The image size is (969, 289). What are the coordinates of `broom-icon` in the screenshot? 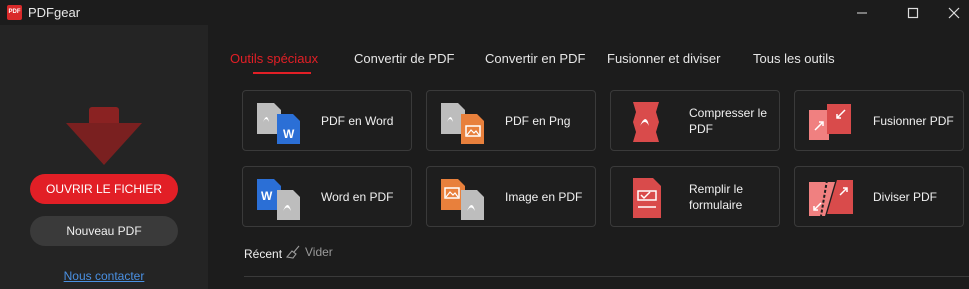 It's located at (292, 252).